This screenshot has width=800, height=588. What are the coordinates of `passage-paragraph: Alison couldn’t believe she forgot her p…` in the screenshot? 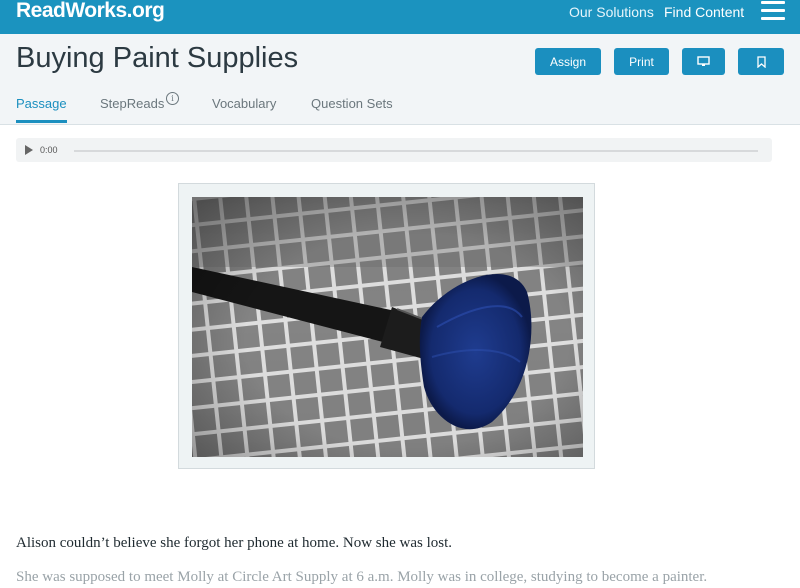 It's located at (234, 543).